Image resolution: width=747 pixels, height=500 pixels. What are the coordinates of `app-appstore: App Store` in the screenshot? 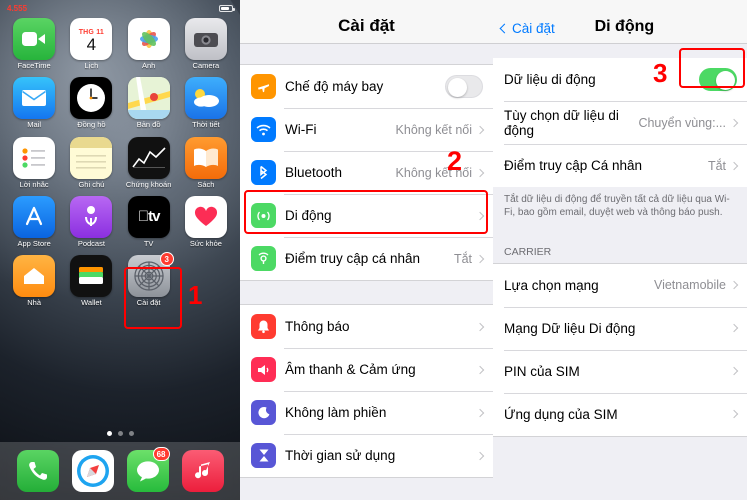 It's located at (34, 221).